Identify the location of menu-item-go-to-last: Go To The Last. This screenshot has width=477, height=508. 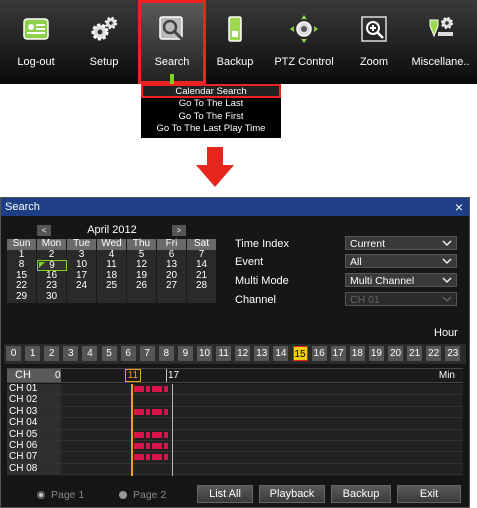
(211, 104).